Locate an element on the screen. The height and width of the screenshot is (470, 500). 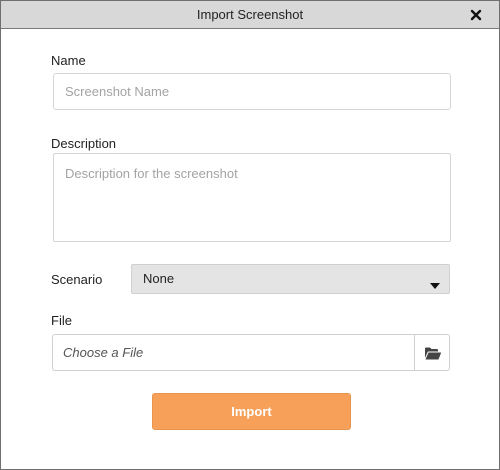
dialog-title: Import Screenshot is located at coordinates (250, 14).